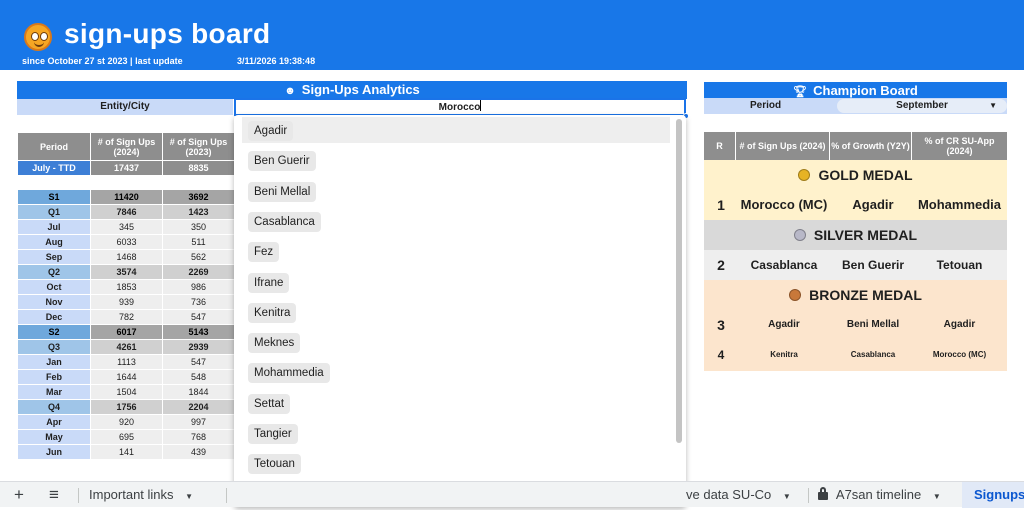 Image resolution: width=1024 pixels, height=510 pixels. Describe the element at coordinates (457, 251) in the screenshot. I see `dropdown-option: Fez` at that location.